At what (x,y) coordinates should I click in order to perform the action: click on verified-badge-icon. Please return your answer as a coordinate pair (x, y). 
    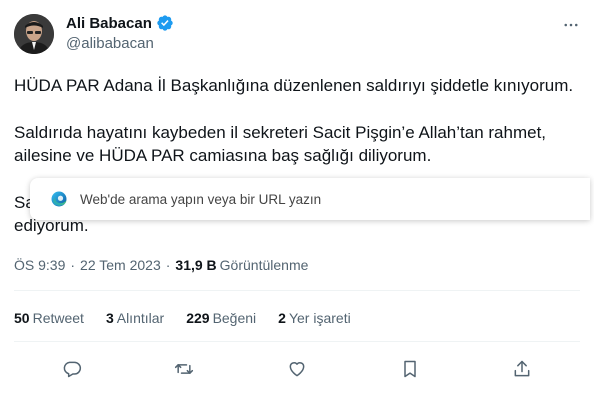
    Looking at the image, I should click on (165, 23).